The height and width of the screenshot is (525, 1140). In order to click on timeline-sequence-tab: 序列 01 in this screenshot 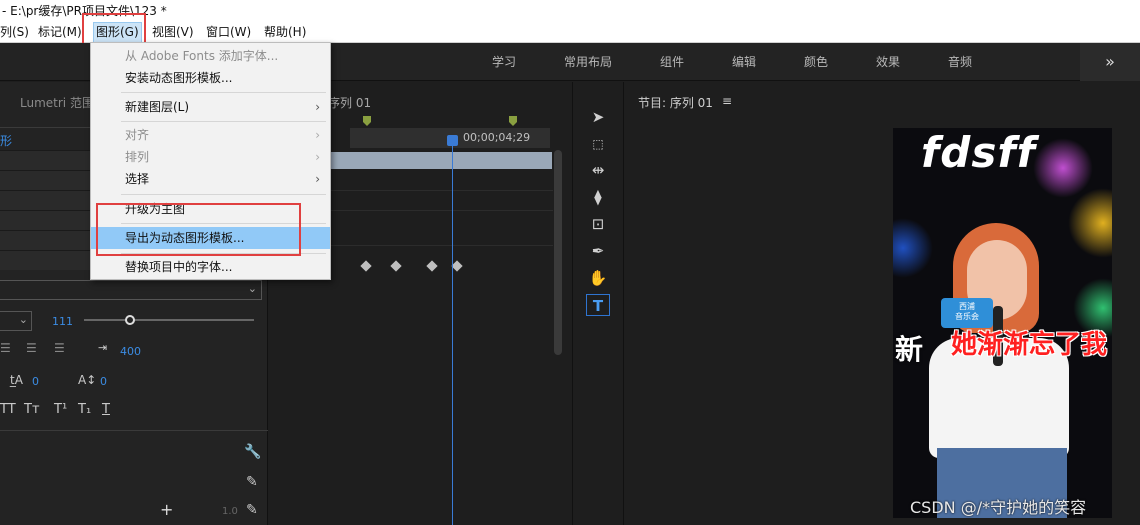, I will do `click(349, 102)`.